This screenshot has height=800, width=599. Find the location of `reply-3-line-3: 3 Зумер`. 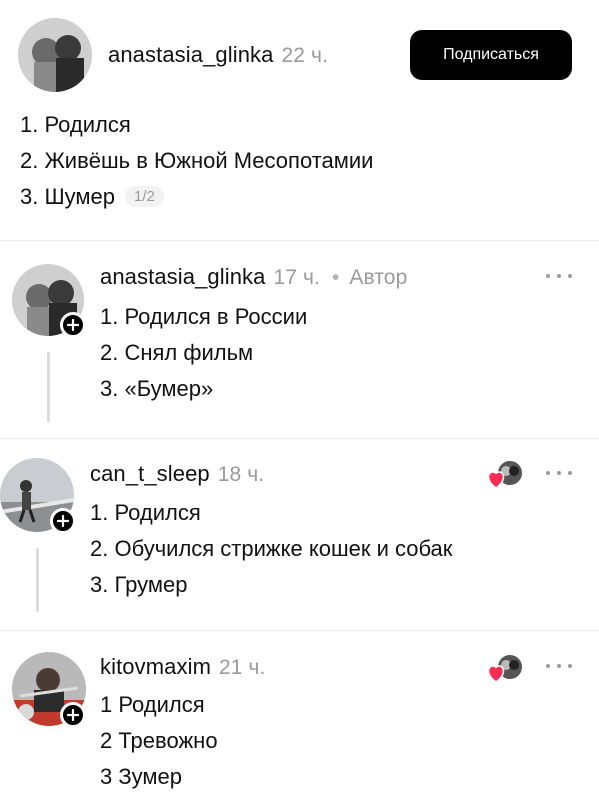

reply-3-line-3: 3 Зумер is located at coordinates (141, 776).